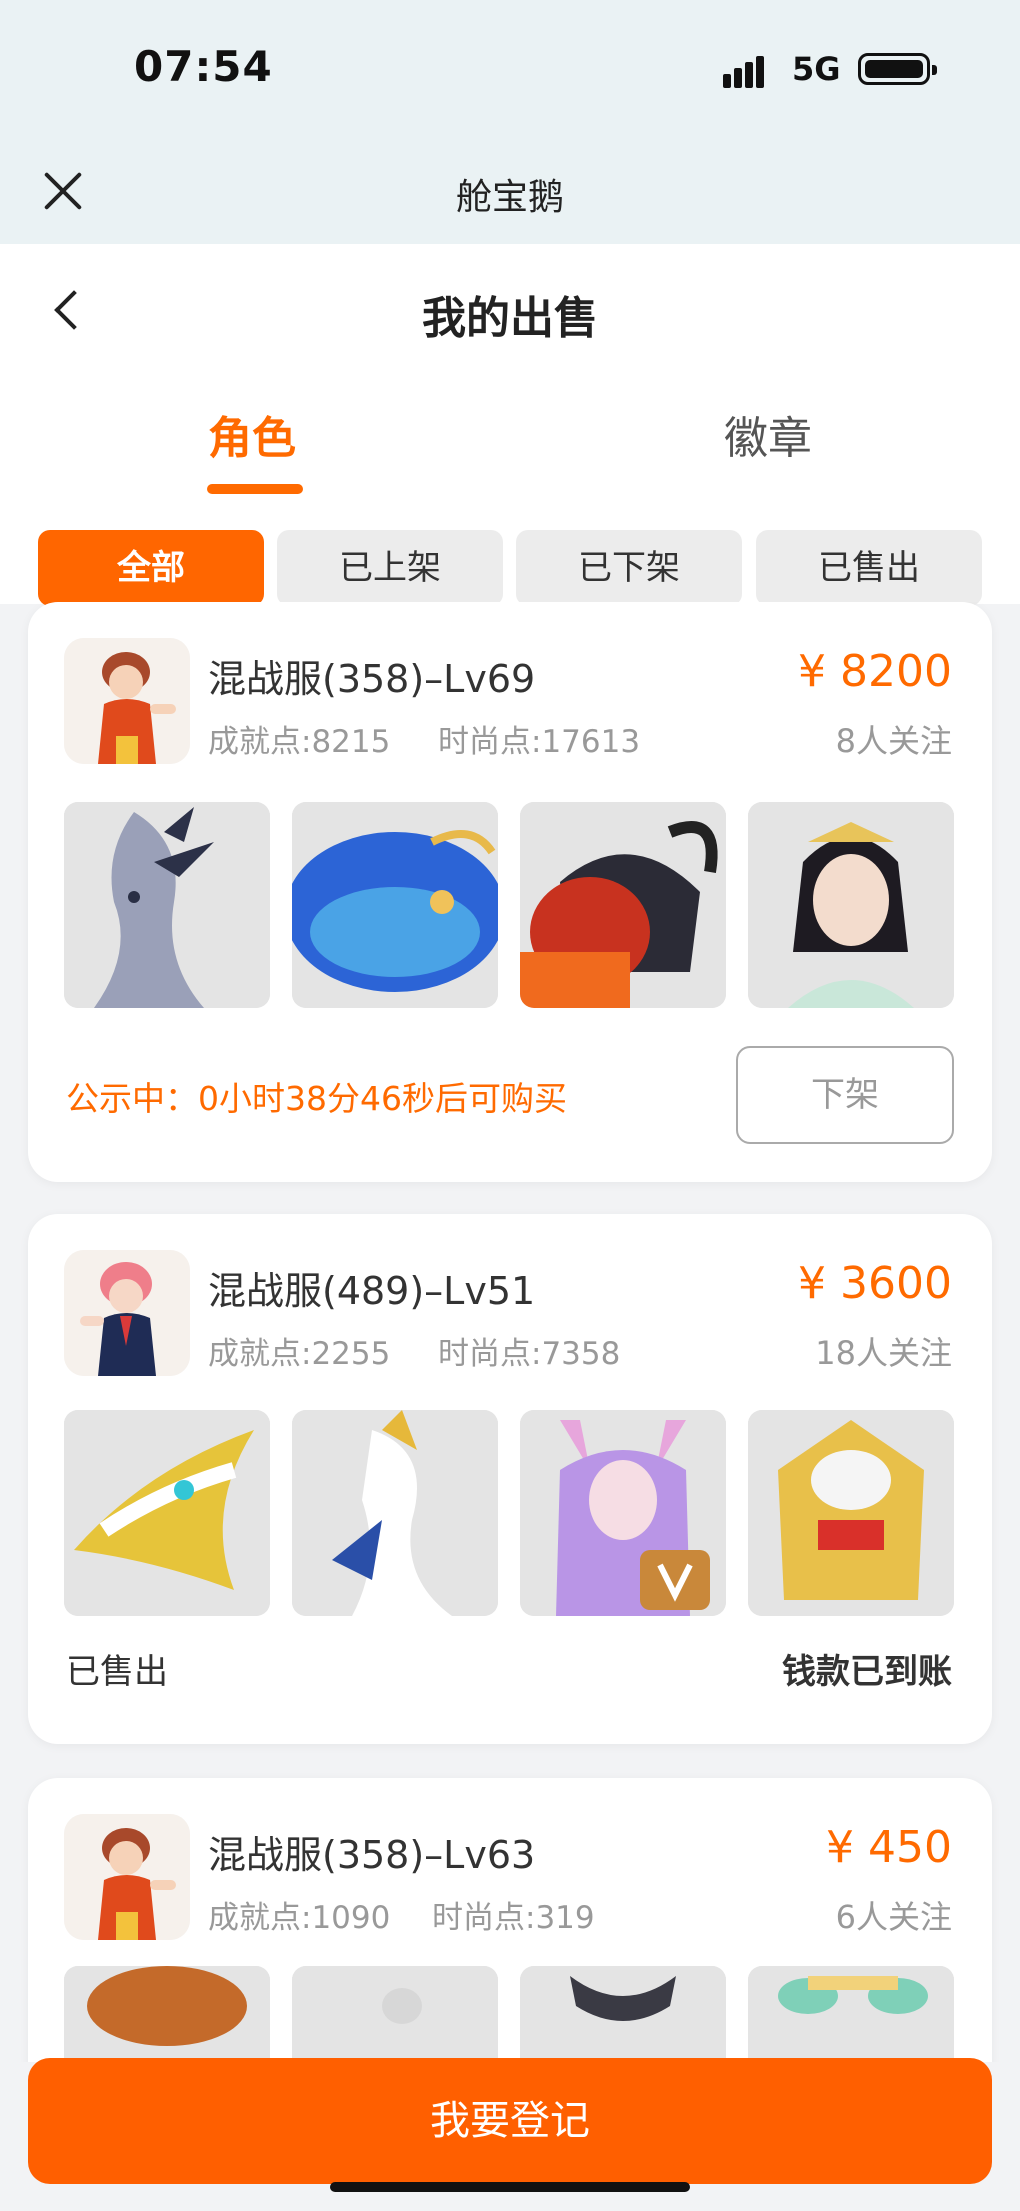 Image resolution: width=1020 pixels, height=2211 pixels. I want to click on achievement-points: 成就点:2255, so click(299, 1354).